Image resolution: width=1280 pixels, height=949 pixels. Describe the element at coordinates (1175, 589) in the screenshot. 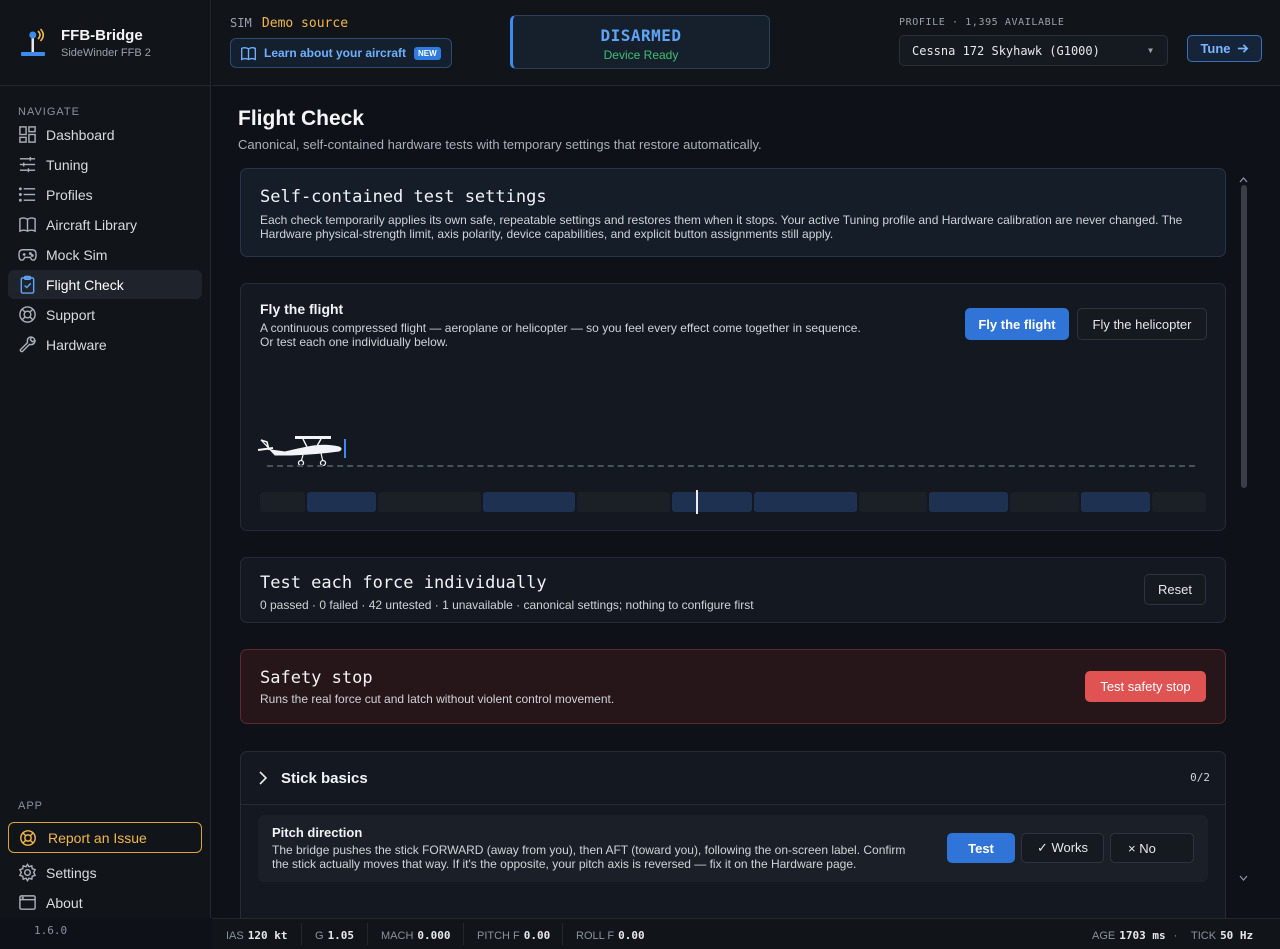

I see `reset-button: Reset` at that location.